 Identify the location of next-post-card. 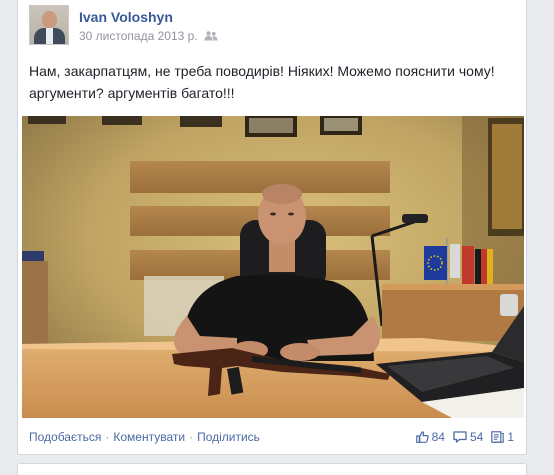
(272, 469).